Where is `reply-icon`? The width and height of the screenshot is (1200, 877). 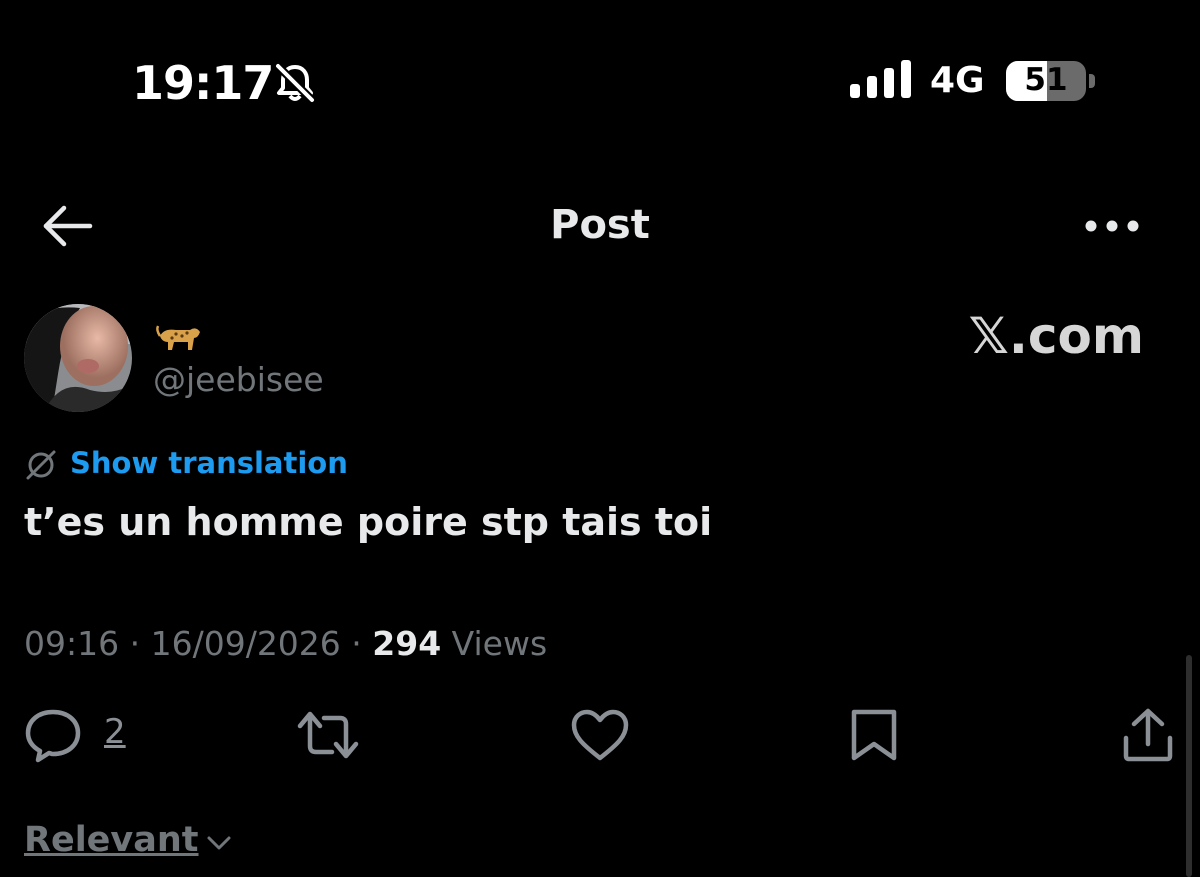 reply-icon is located at coordinates (53, 736).